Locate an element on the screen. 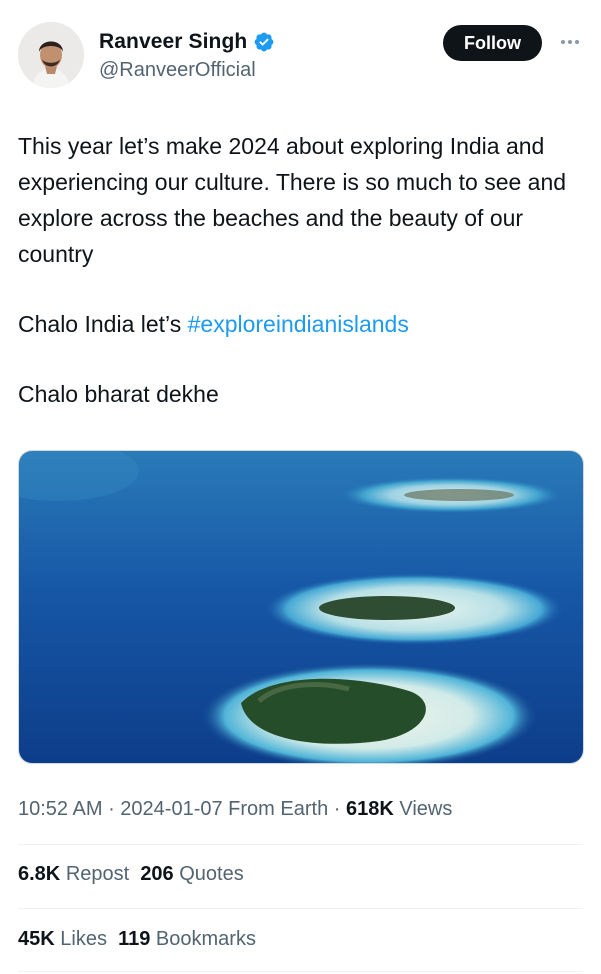 Image resolution: width=601 pixels, height=974 pixels. likes-stat: 45K Likes is located at coordinates (62, 939).